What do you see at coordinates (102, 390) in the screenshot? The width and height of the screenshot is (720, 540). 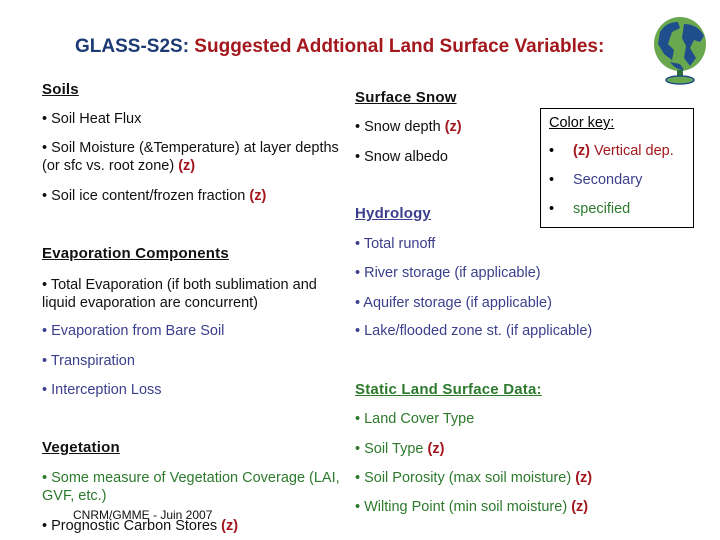 I see `evaporation-item: • Interception Loss` at bounding box center [102, 390].